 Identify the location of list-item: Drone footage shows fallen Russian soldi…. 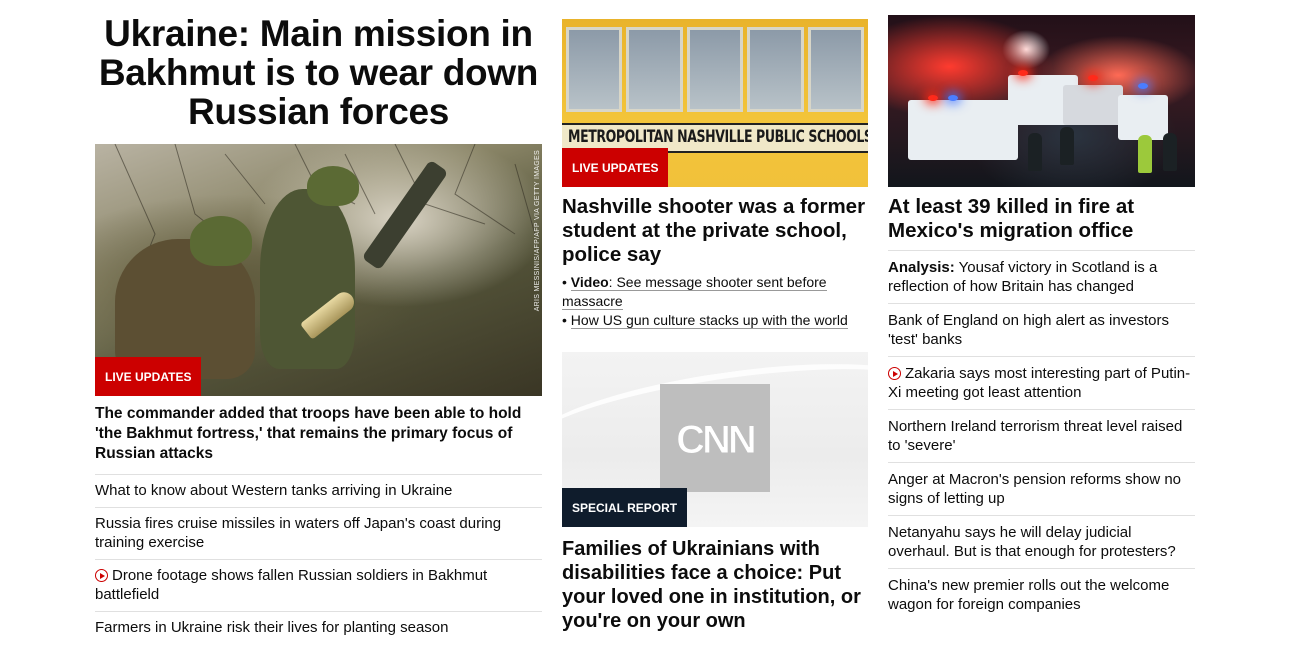
(318, 586).